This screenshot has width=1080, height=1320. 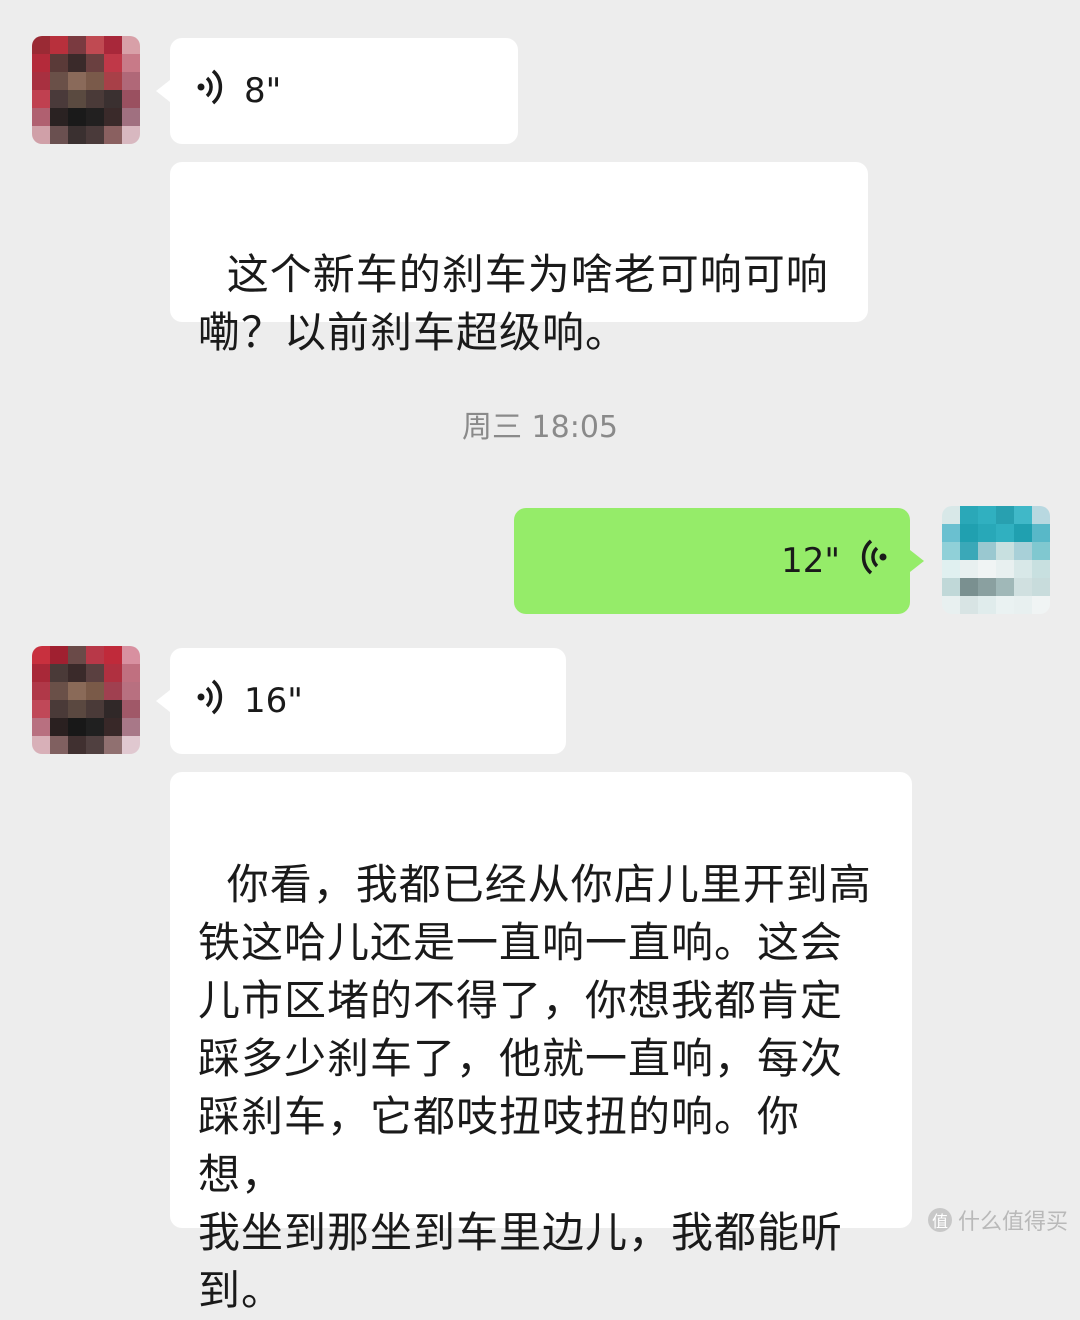 What do you see at coordinates (810, 561) in the screenshot?
I see `voice-duration: 12"` at bounding box center [810, 561].